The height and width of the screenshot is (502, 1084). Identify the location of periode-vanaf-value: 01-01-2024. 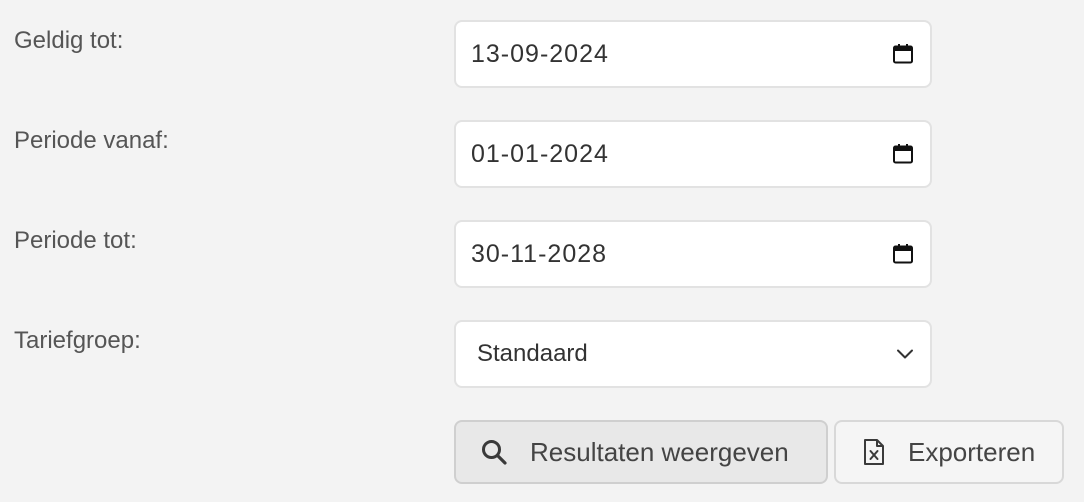
(540, 153).